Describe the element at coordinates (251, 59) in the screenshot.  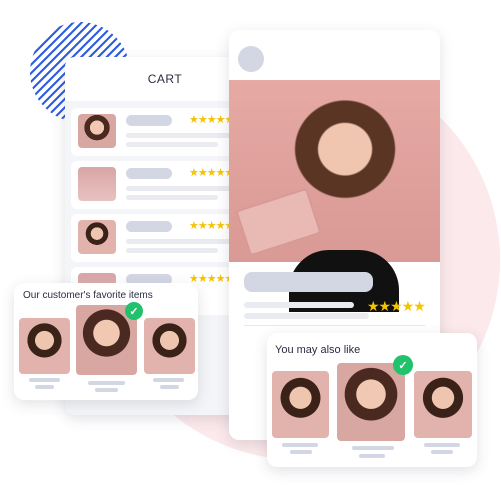
I see `avatar` at that location.